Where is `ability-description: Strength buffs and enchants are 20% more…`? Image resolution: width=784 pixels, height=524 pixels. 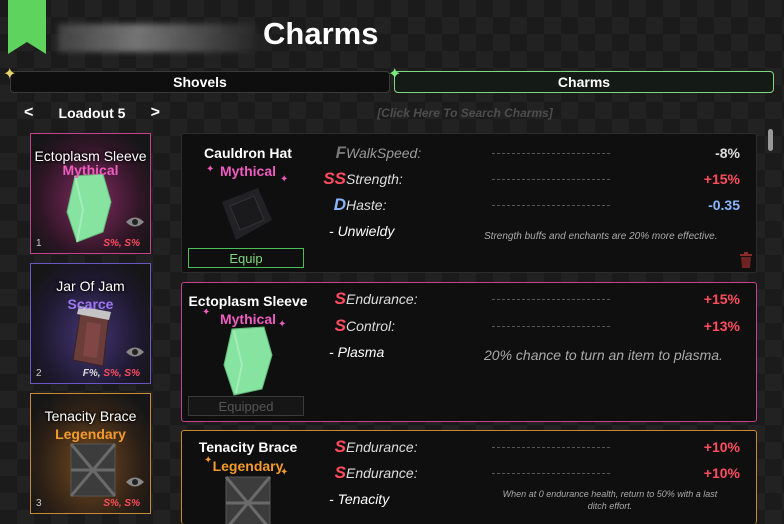 ability-description: Strength buffs and enchants are 20% more… is located at coordinates (601, 236).